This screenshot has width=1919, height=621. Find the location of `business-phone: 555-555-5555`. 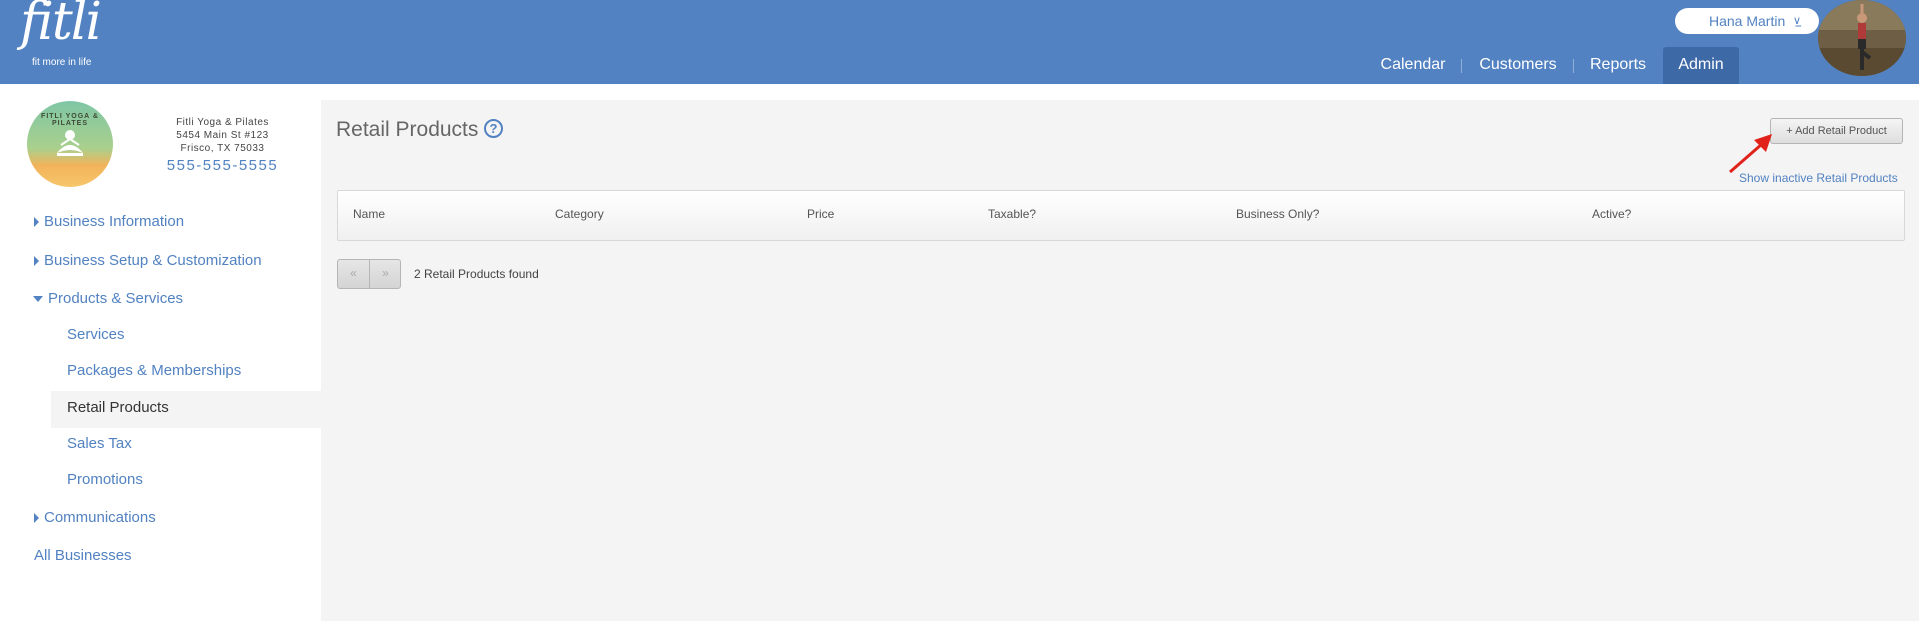

business-phone: 555-555-5555 is located at coordinates (222, 165).